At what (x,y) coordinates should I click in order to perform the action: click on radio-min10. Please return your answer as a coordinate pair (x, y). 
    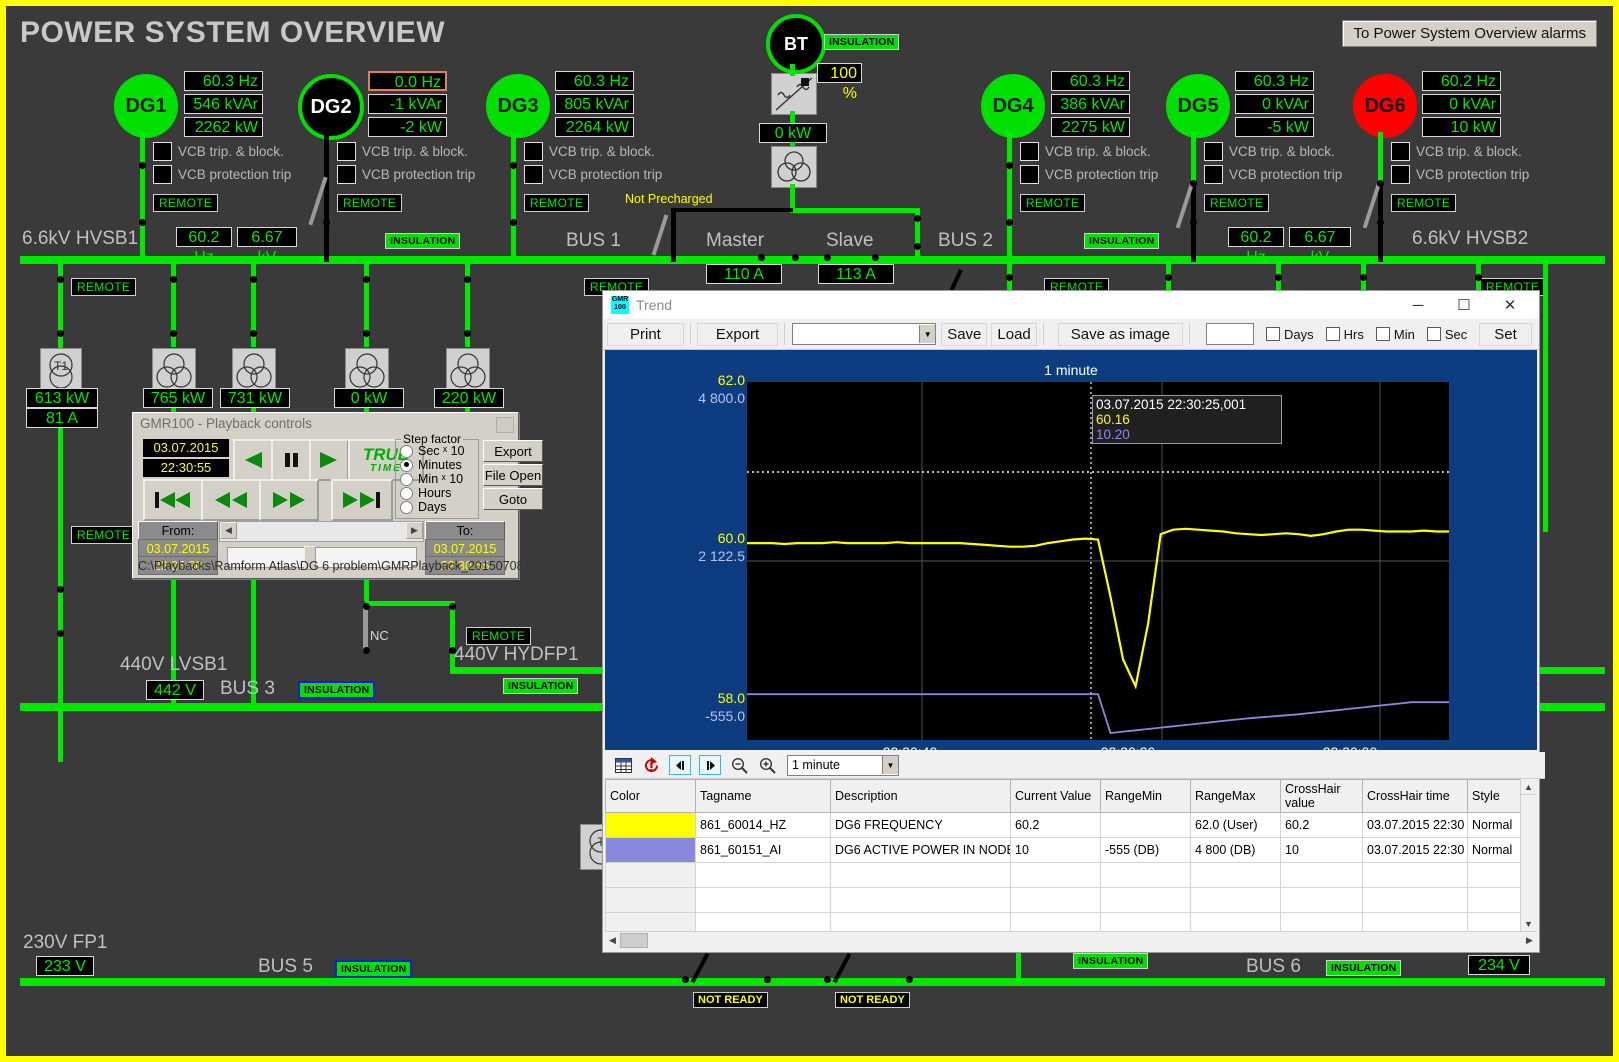
    Looking at the image, I should click on (406, 479).